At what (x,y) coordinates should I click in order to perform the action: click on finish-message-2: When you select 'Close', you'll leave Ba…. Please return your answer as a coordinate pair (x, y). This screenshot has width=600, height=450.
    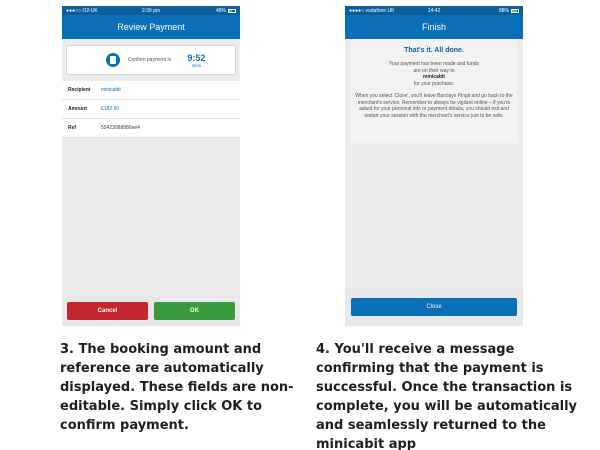
    Looking at the image, I should click on (434, 106).